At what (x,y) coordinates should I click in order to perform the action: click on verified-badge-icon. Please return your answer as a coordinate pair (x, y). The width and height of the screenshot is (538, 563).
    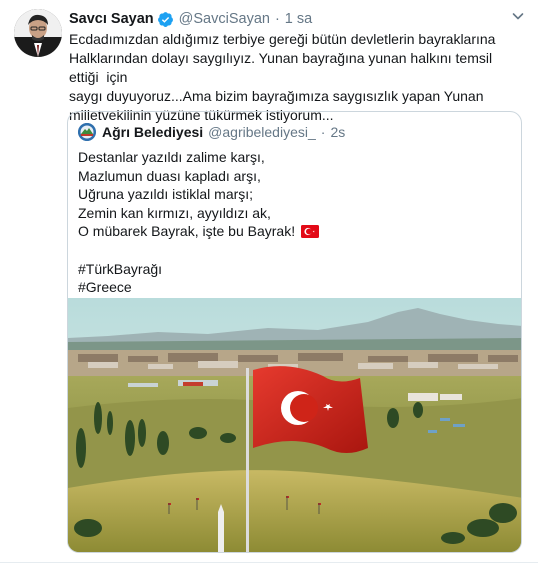
    Looking at the image, I should click on (165, 19).